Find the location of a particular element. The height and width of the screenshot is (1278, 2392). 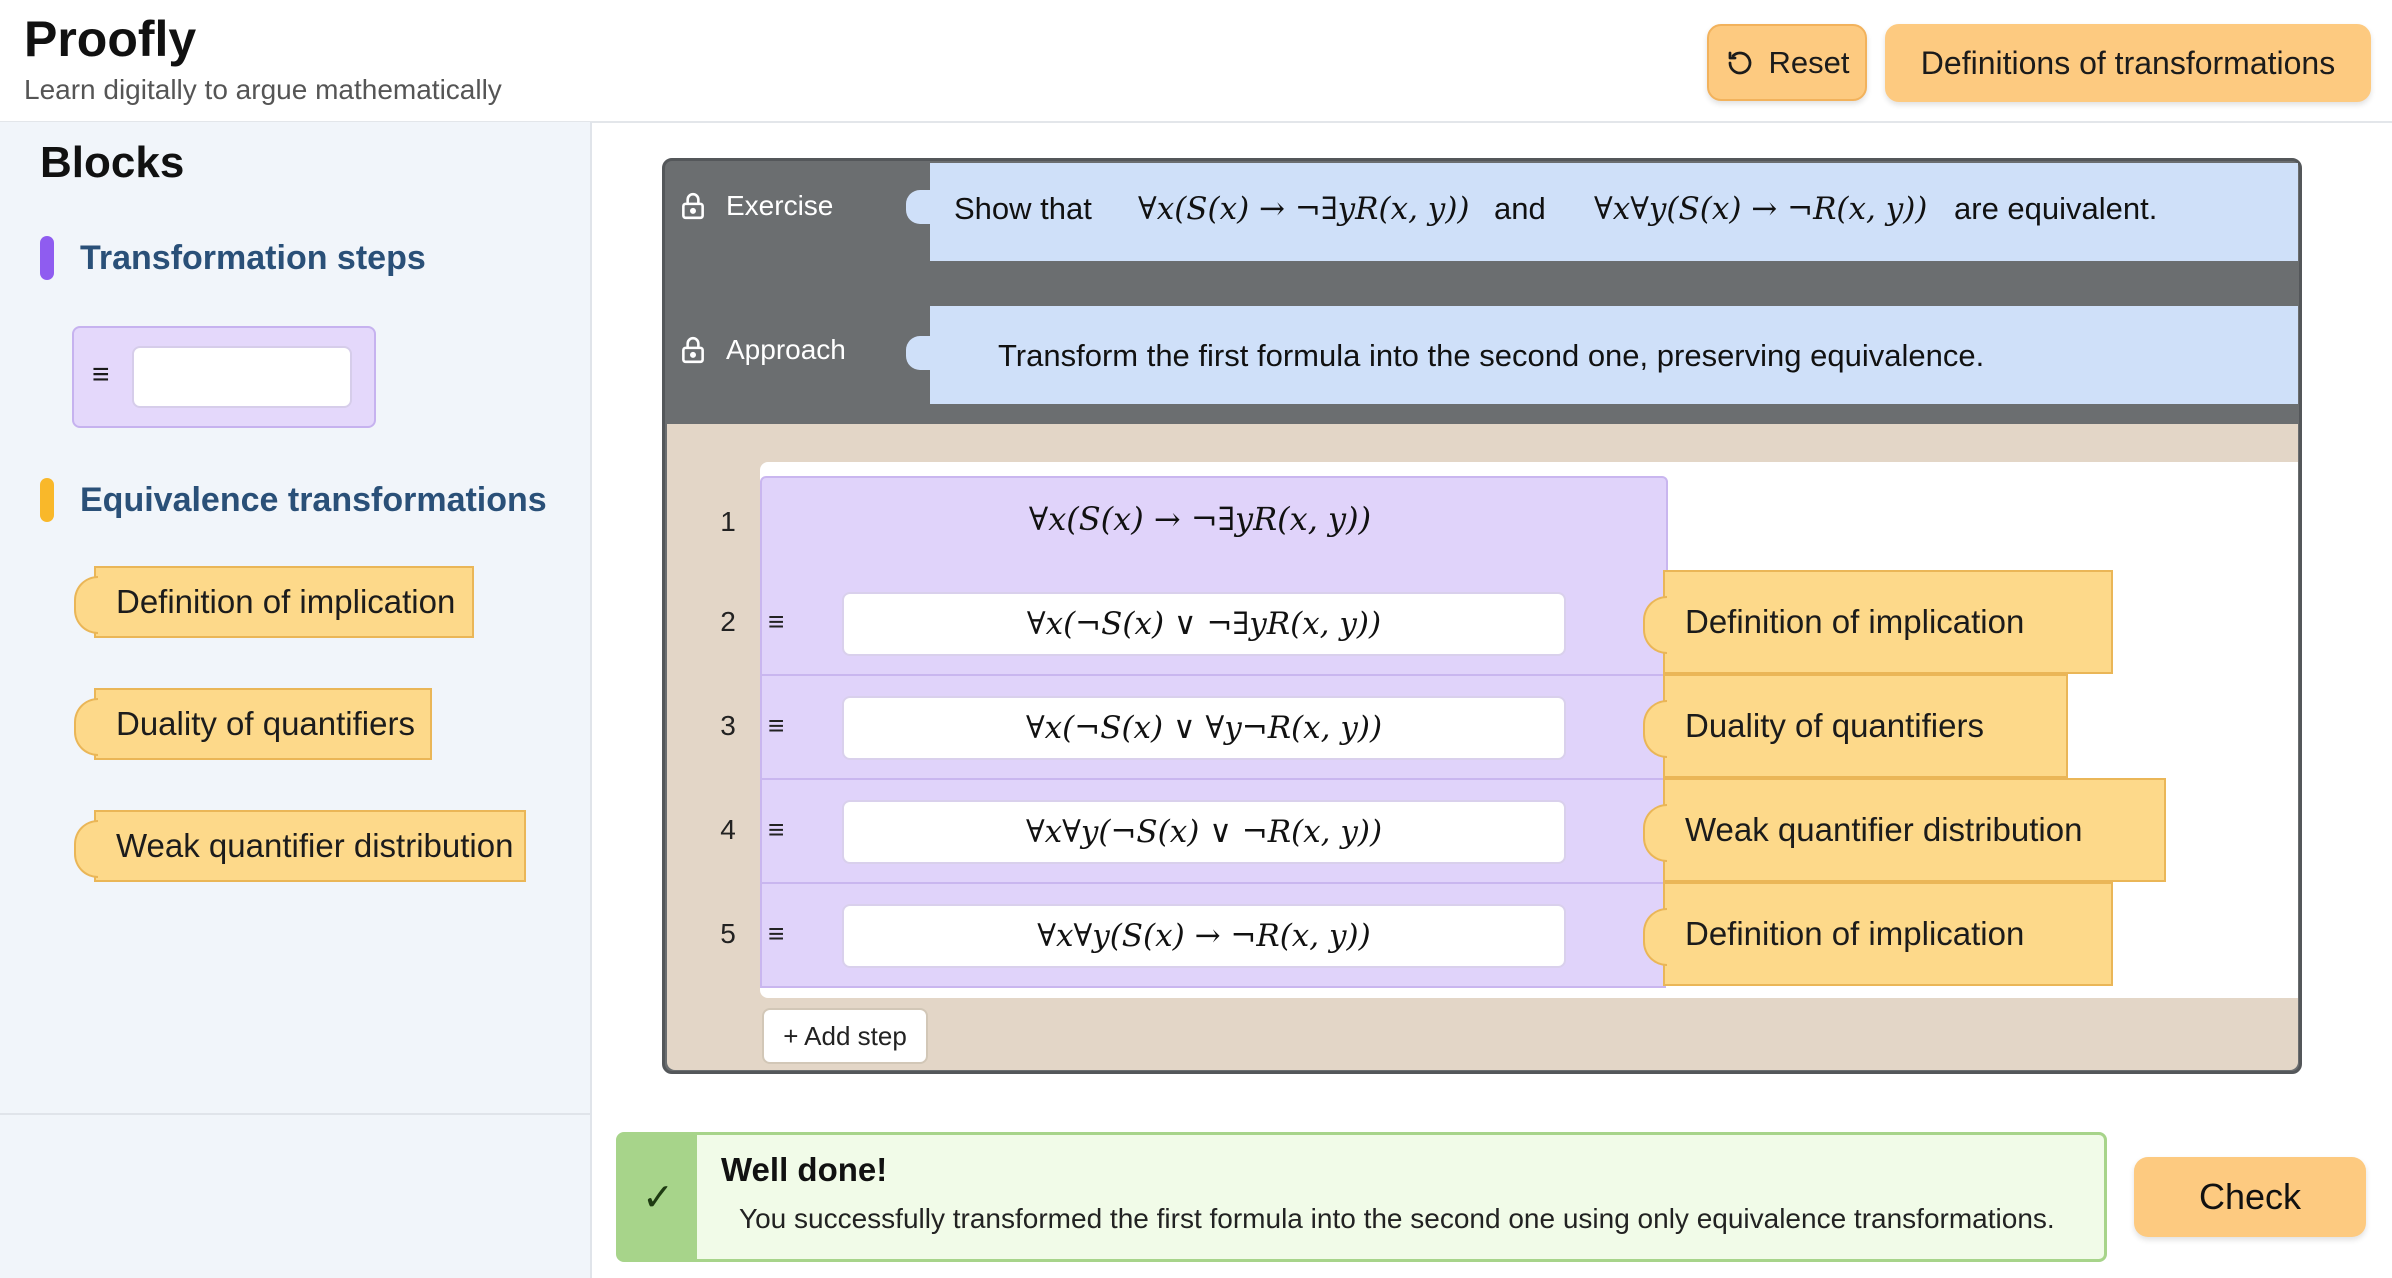

add-step-button: + Add step is located at coordinates (845, 1036).